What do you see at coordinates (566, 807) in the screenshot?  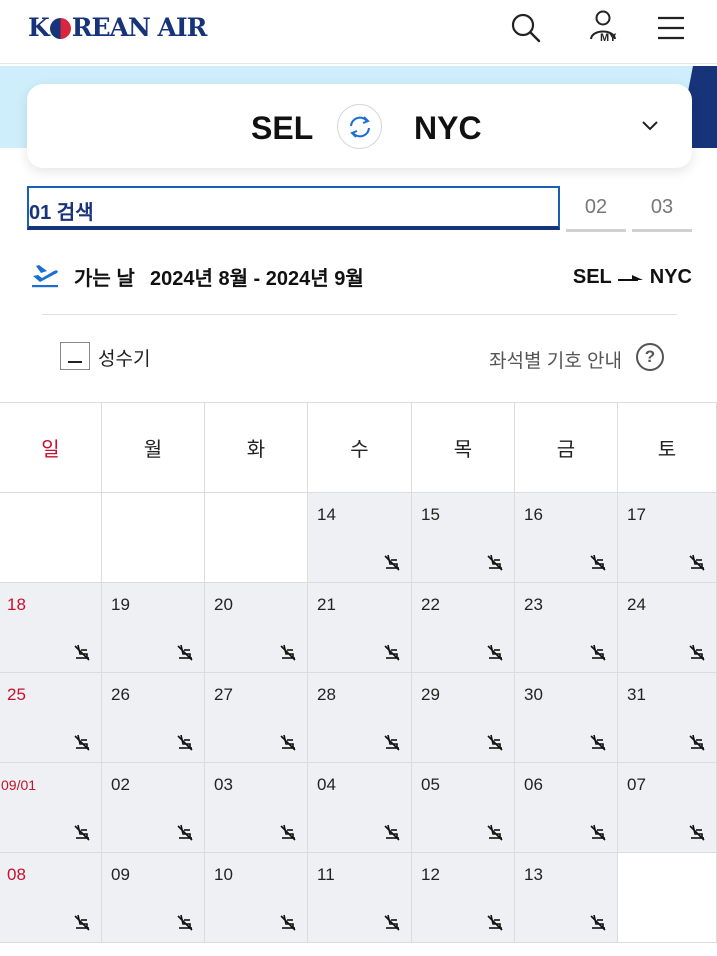 I see `calendar-day-cell: 06` at bounding box center [566, 807].